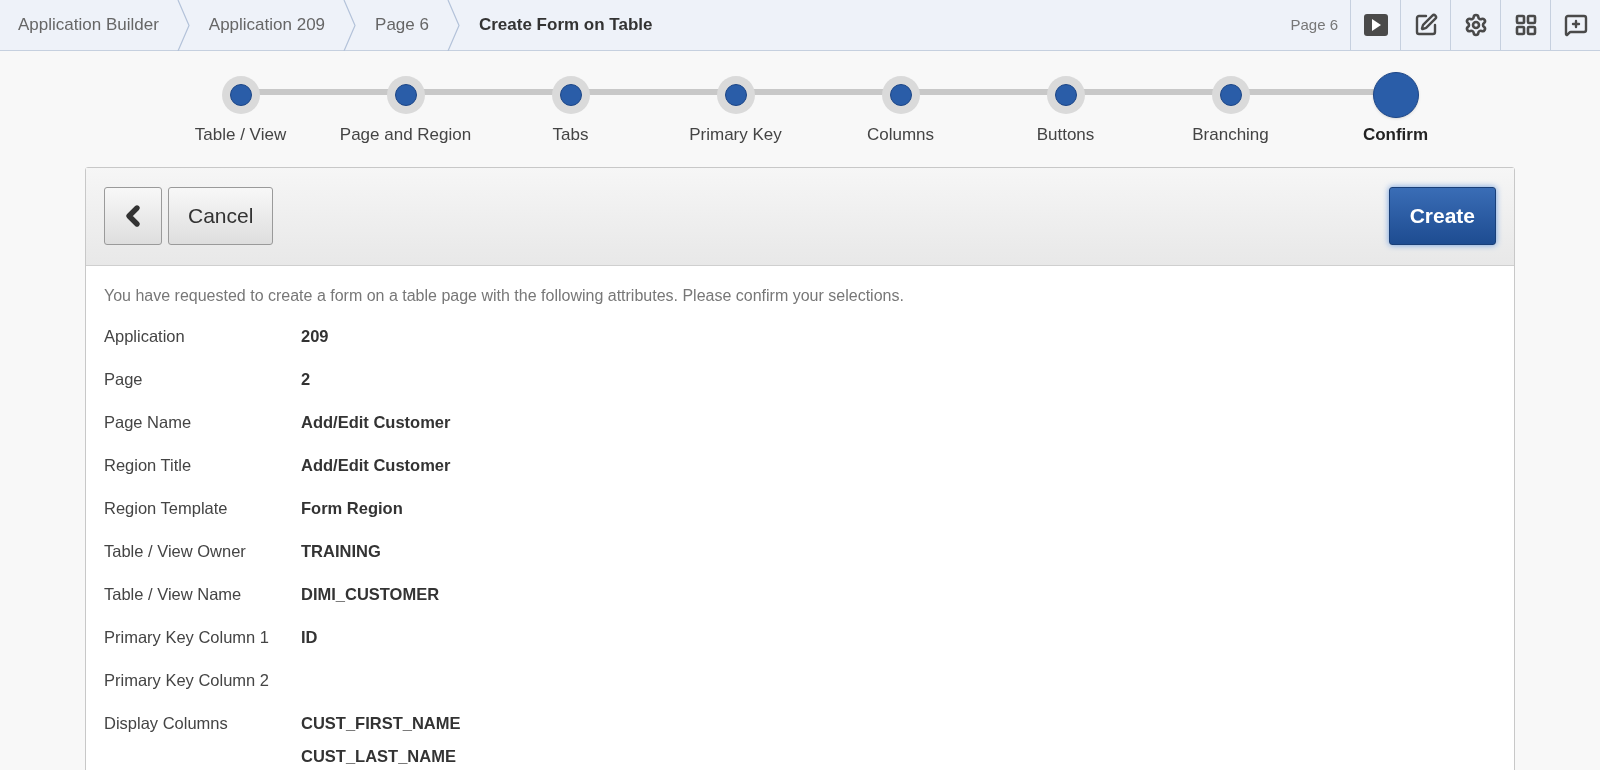  Describe the element at coordinates (175, 551) in the screenshot. I see `attribute-label: Table / View Owner` at that location.